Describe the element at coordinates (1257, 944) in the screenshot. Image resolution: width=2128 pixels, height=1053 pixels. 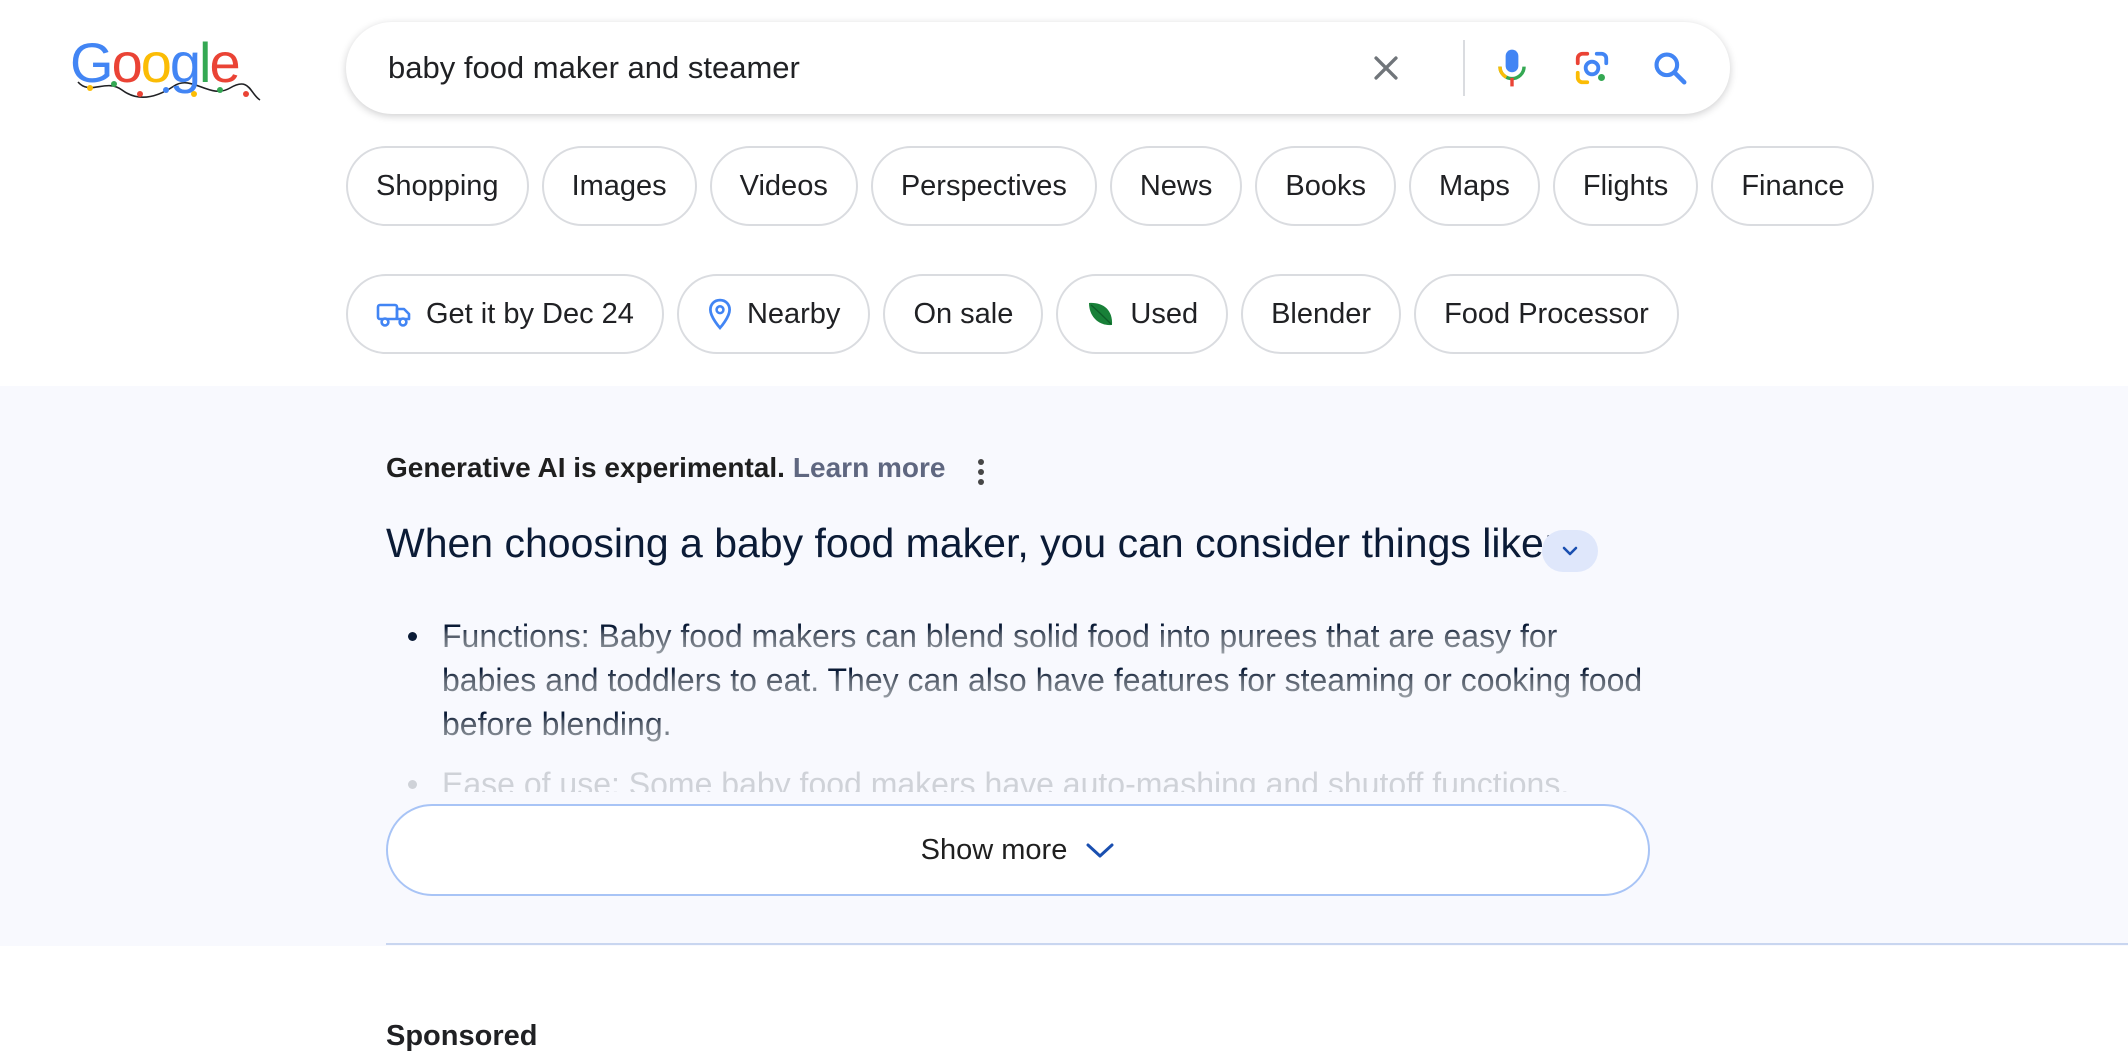
I see `section-divider` at that location.